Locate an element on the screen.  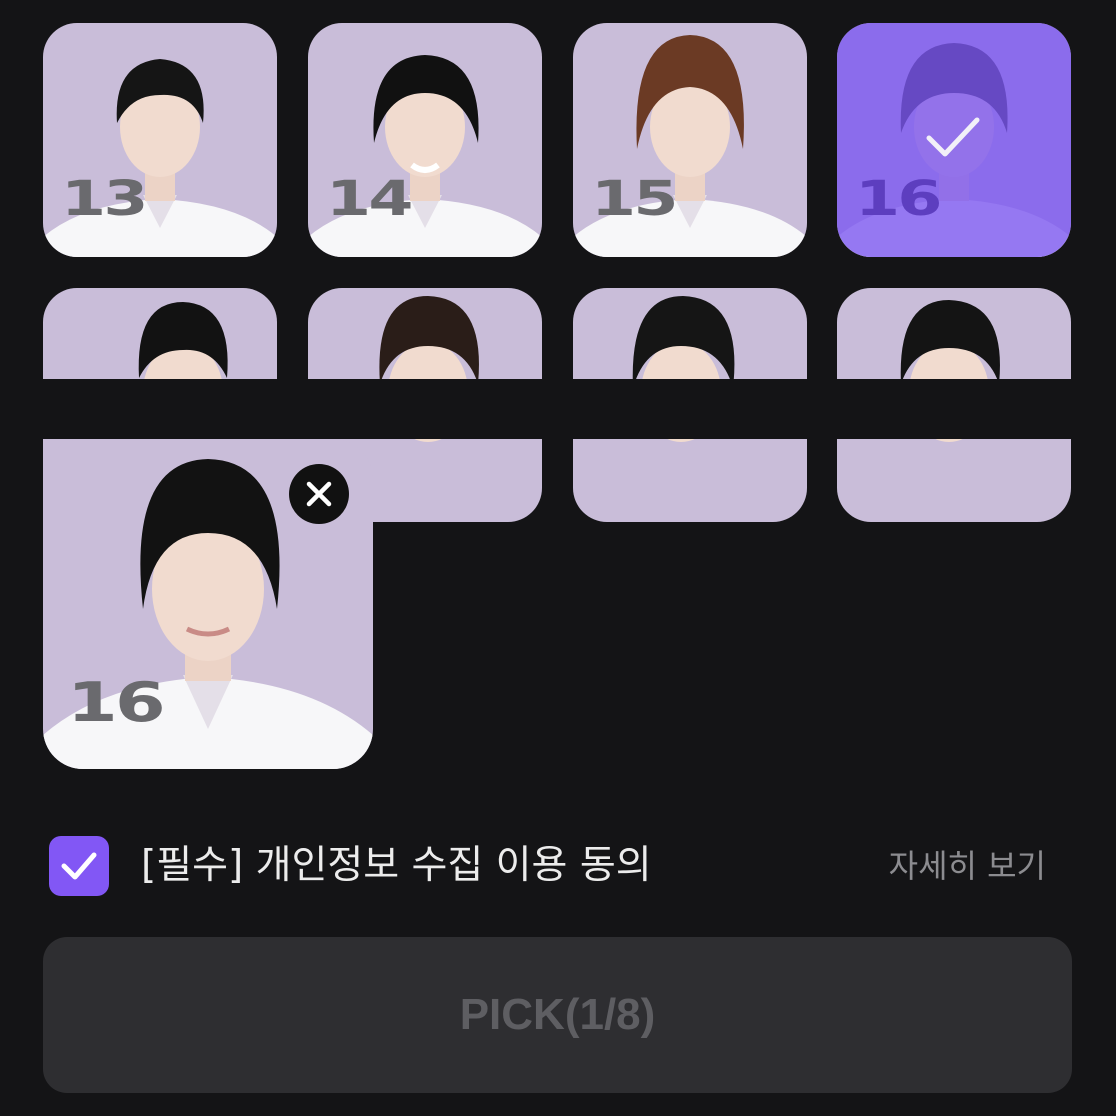
close-icon is located at coordinates (319, 494).